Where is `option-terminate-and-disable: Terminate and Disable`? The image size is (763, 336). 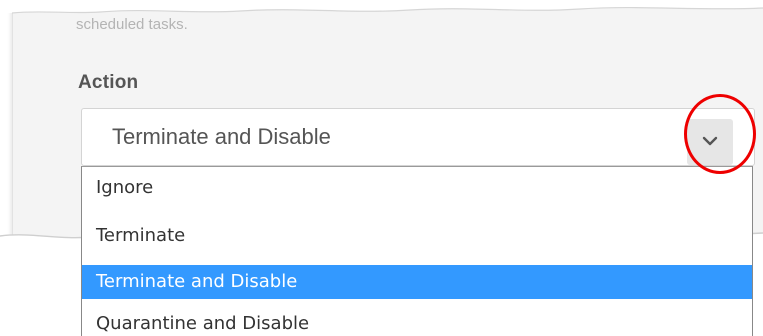 option-terminate-and-disable: Terminate and Disable is located at coordinates (417, 282).